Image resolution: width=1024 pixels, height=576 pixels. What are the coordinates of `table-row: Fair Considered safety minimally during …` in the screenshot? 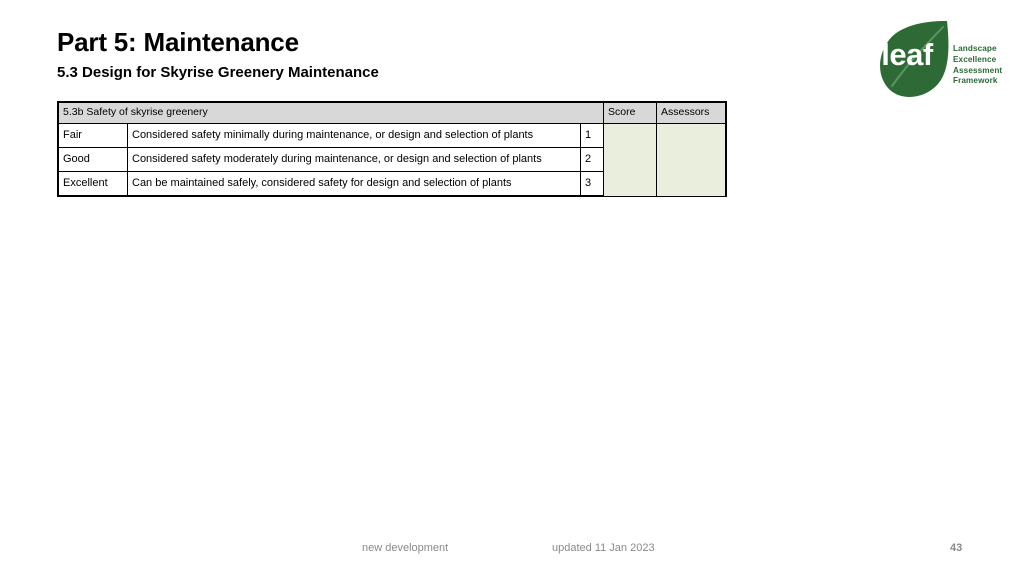 It's located at (392, 160).